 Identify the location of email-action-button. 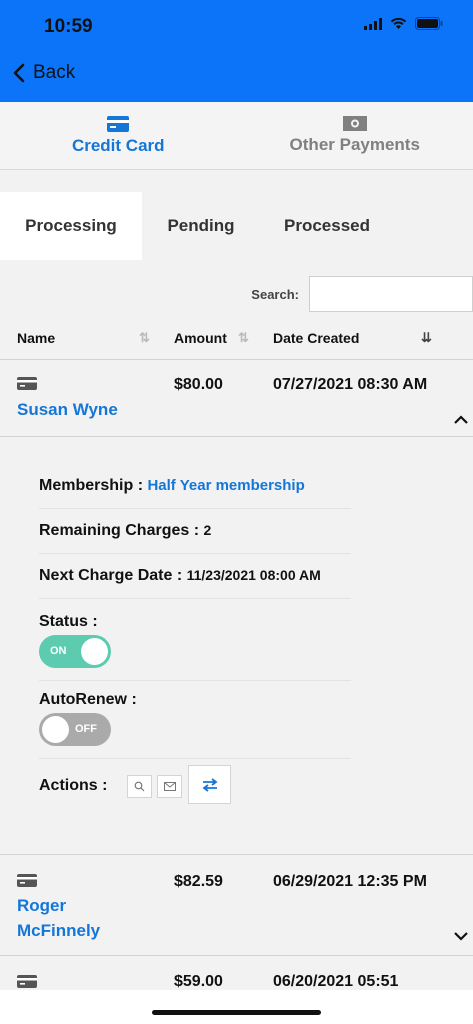
(169, 786).